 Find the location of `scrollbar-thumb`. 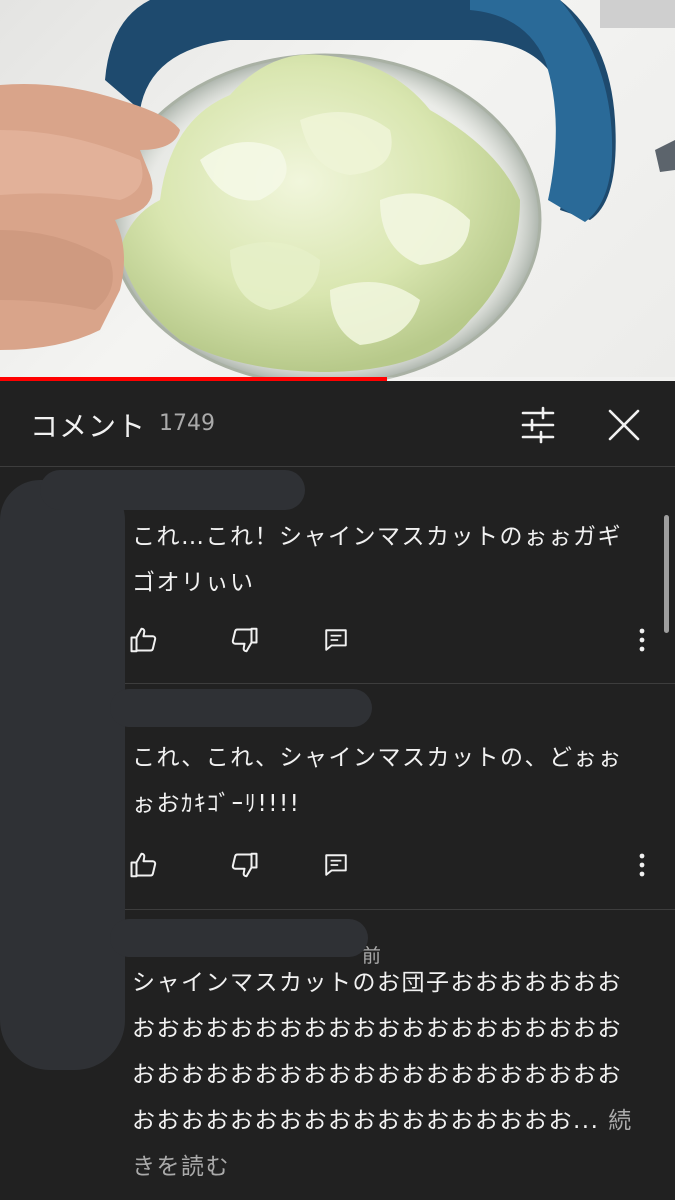

scrollbar-thumb is located at coordinates (666, 574).